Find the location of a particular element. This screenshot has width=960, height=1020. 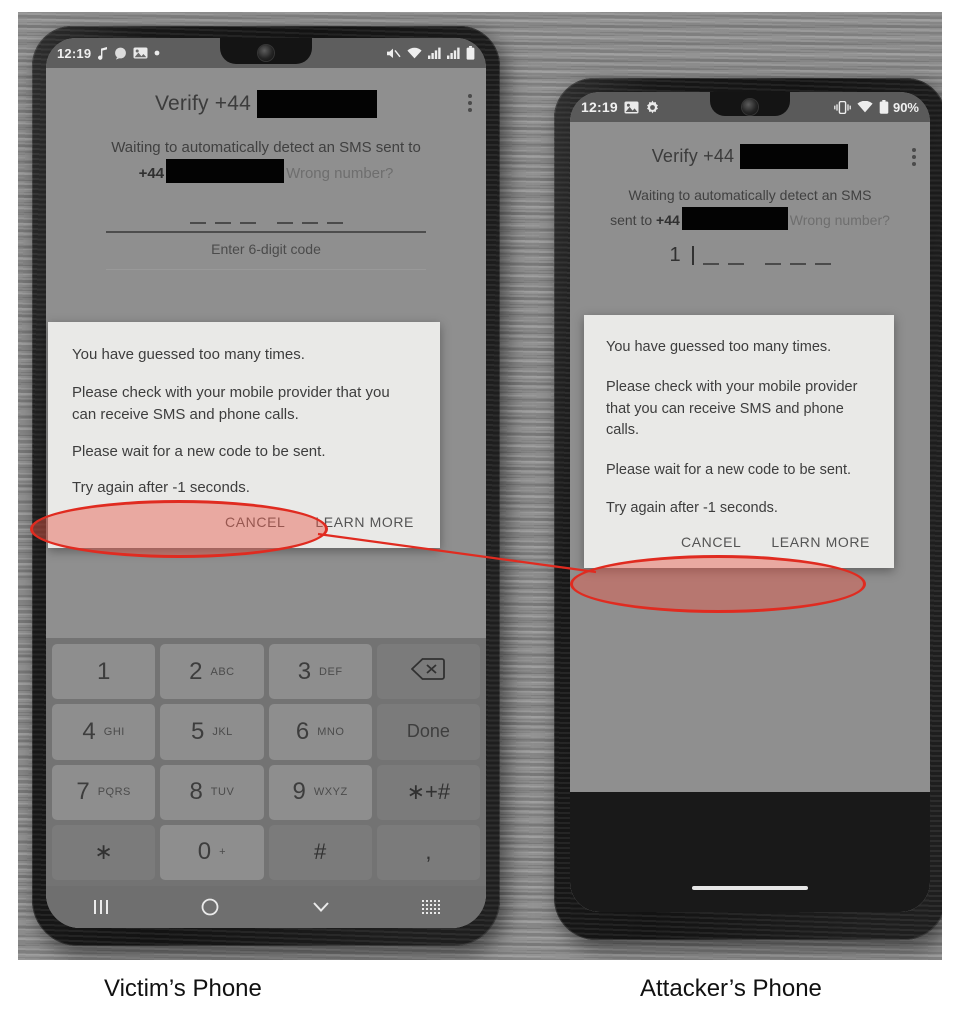

key-digit: 6 is located at coordinates (302, 731).